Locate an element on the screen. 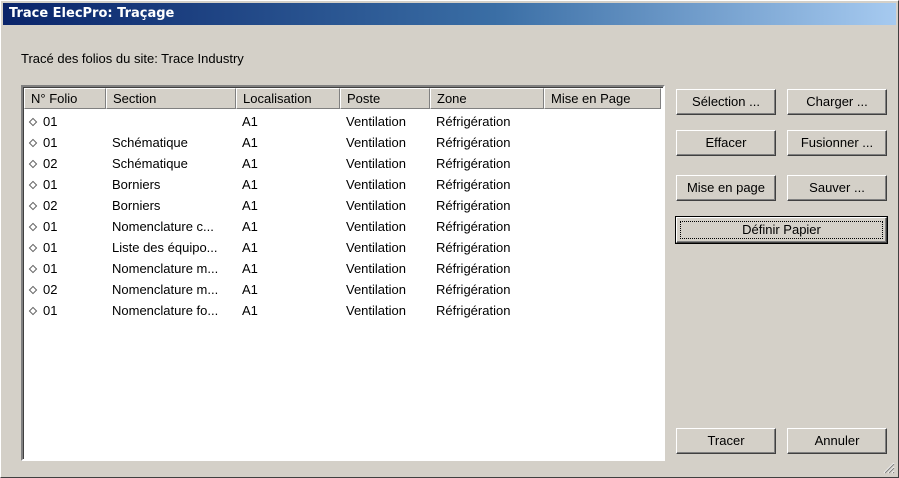  annuler-button: Annuler is located at coordinates (837, 441).